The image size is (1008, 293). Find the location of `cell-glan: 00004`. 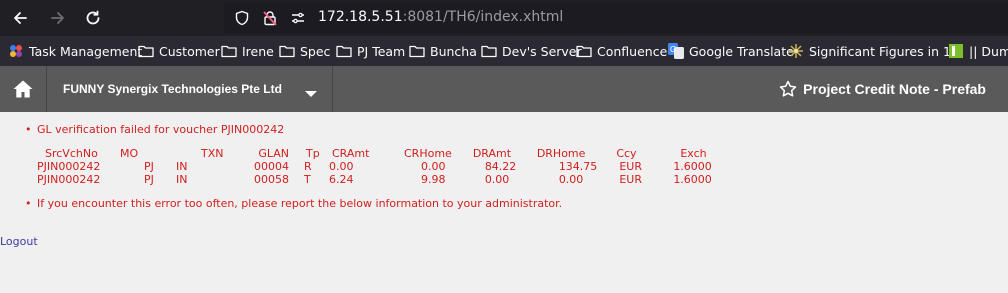

cell-glan: 00004 is located at coordinates (271, 166).